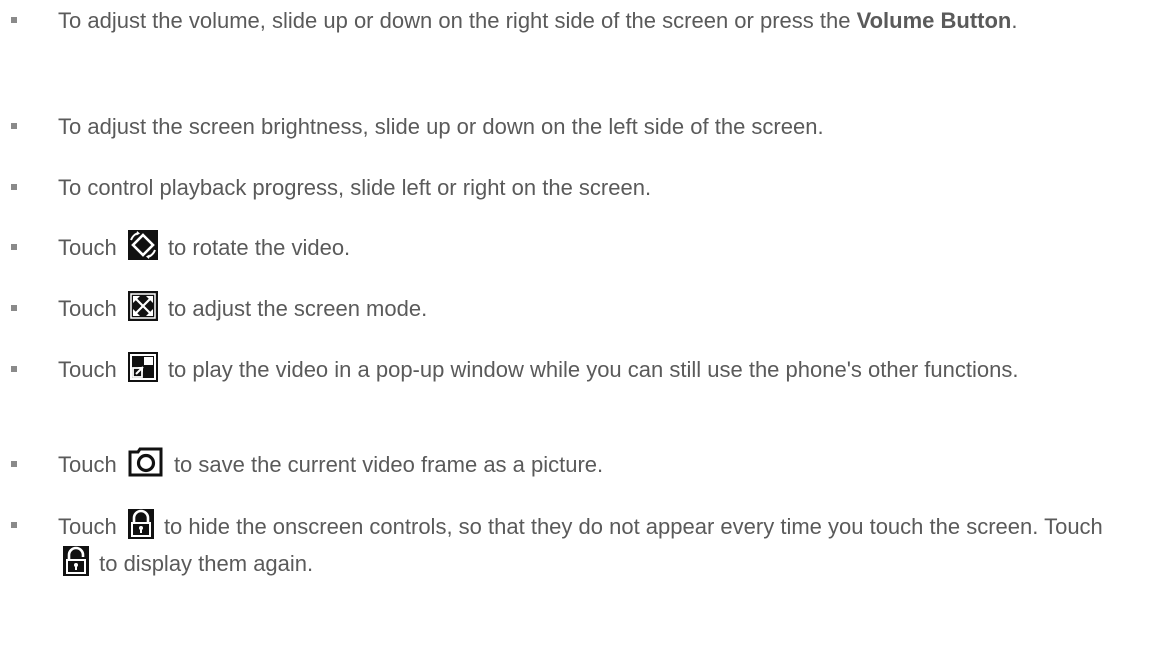 The height and width of the screenshot is (651, 1155). I want to click on popup-window-icon, so click(142, 367).